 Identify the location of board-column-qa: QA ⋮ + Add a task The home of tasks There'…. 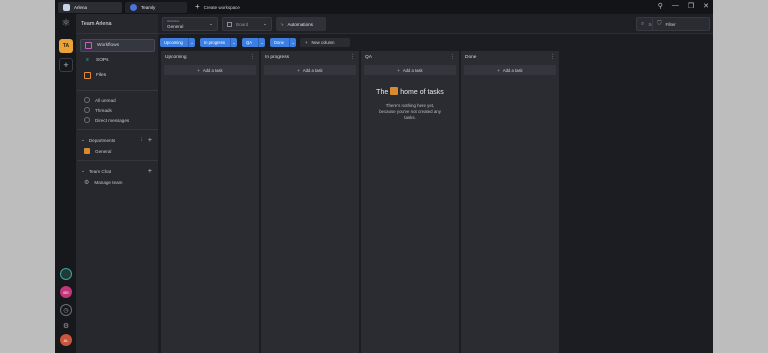
(410, 202).